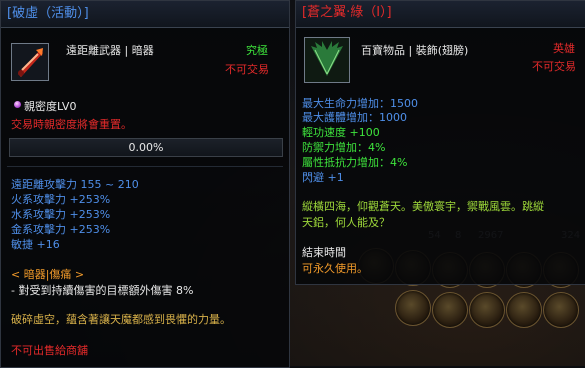 This screenshot has height=368, width=585. Describe the element at coordinates (415, 50) in the screenshot. I see `item-type: 百寶物品 | 裝飾(翅膀)` at that location.